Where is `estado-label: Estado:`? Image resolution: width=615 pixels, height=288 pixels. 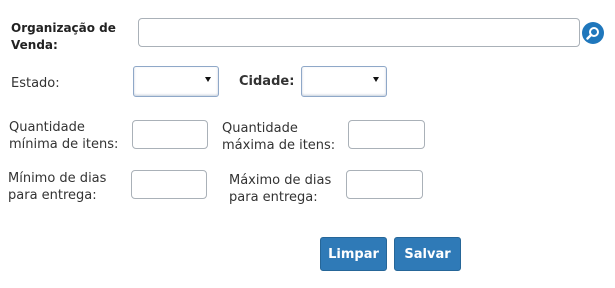 estado-label: Estado: is located at coordinates (35, 83).